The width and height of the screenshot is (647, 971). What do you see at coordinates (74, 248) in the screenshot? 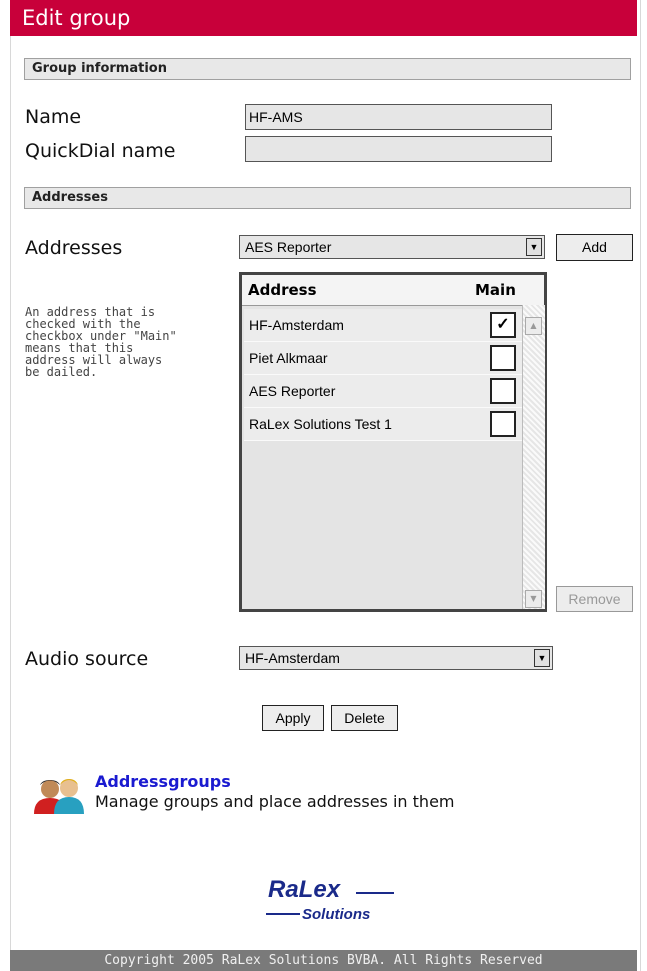
I see `addresses-label: Addresses` at bounding box center [74, 248].